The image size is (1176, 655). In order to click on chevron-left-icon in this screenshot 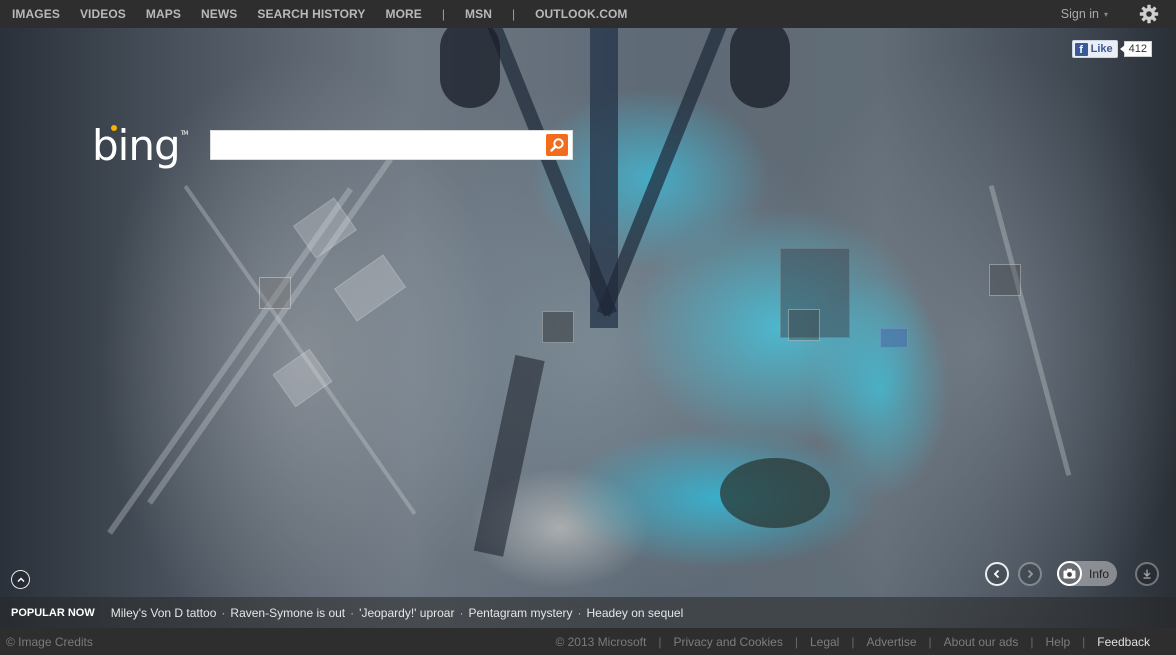, I will do `click(996, 574)`.